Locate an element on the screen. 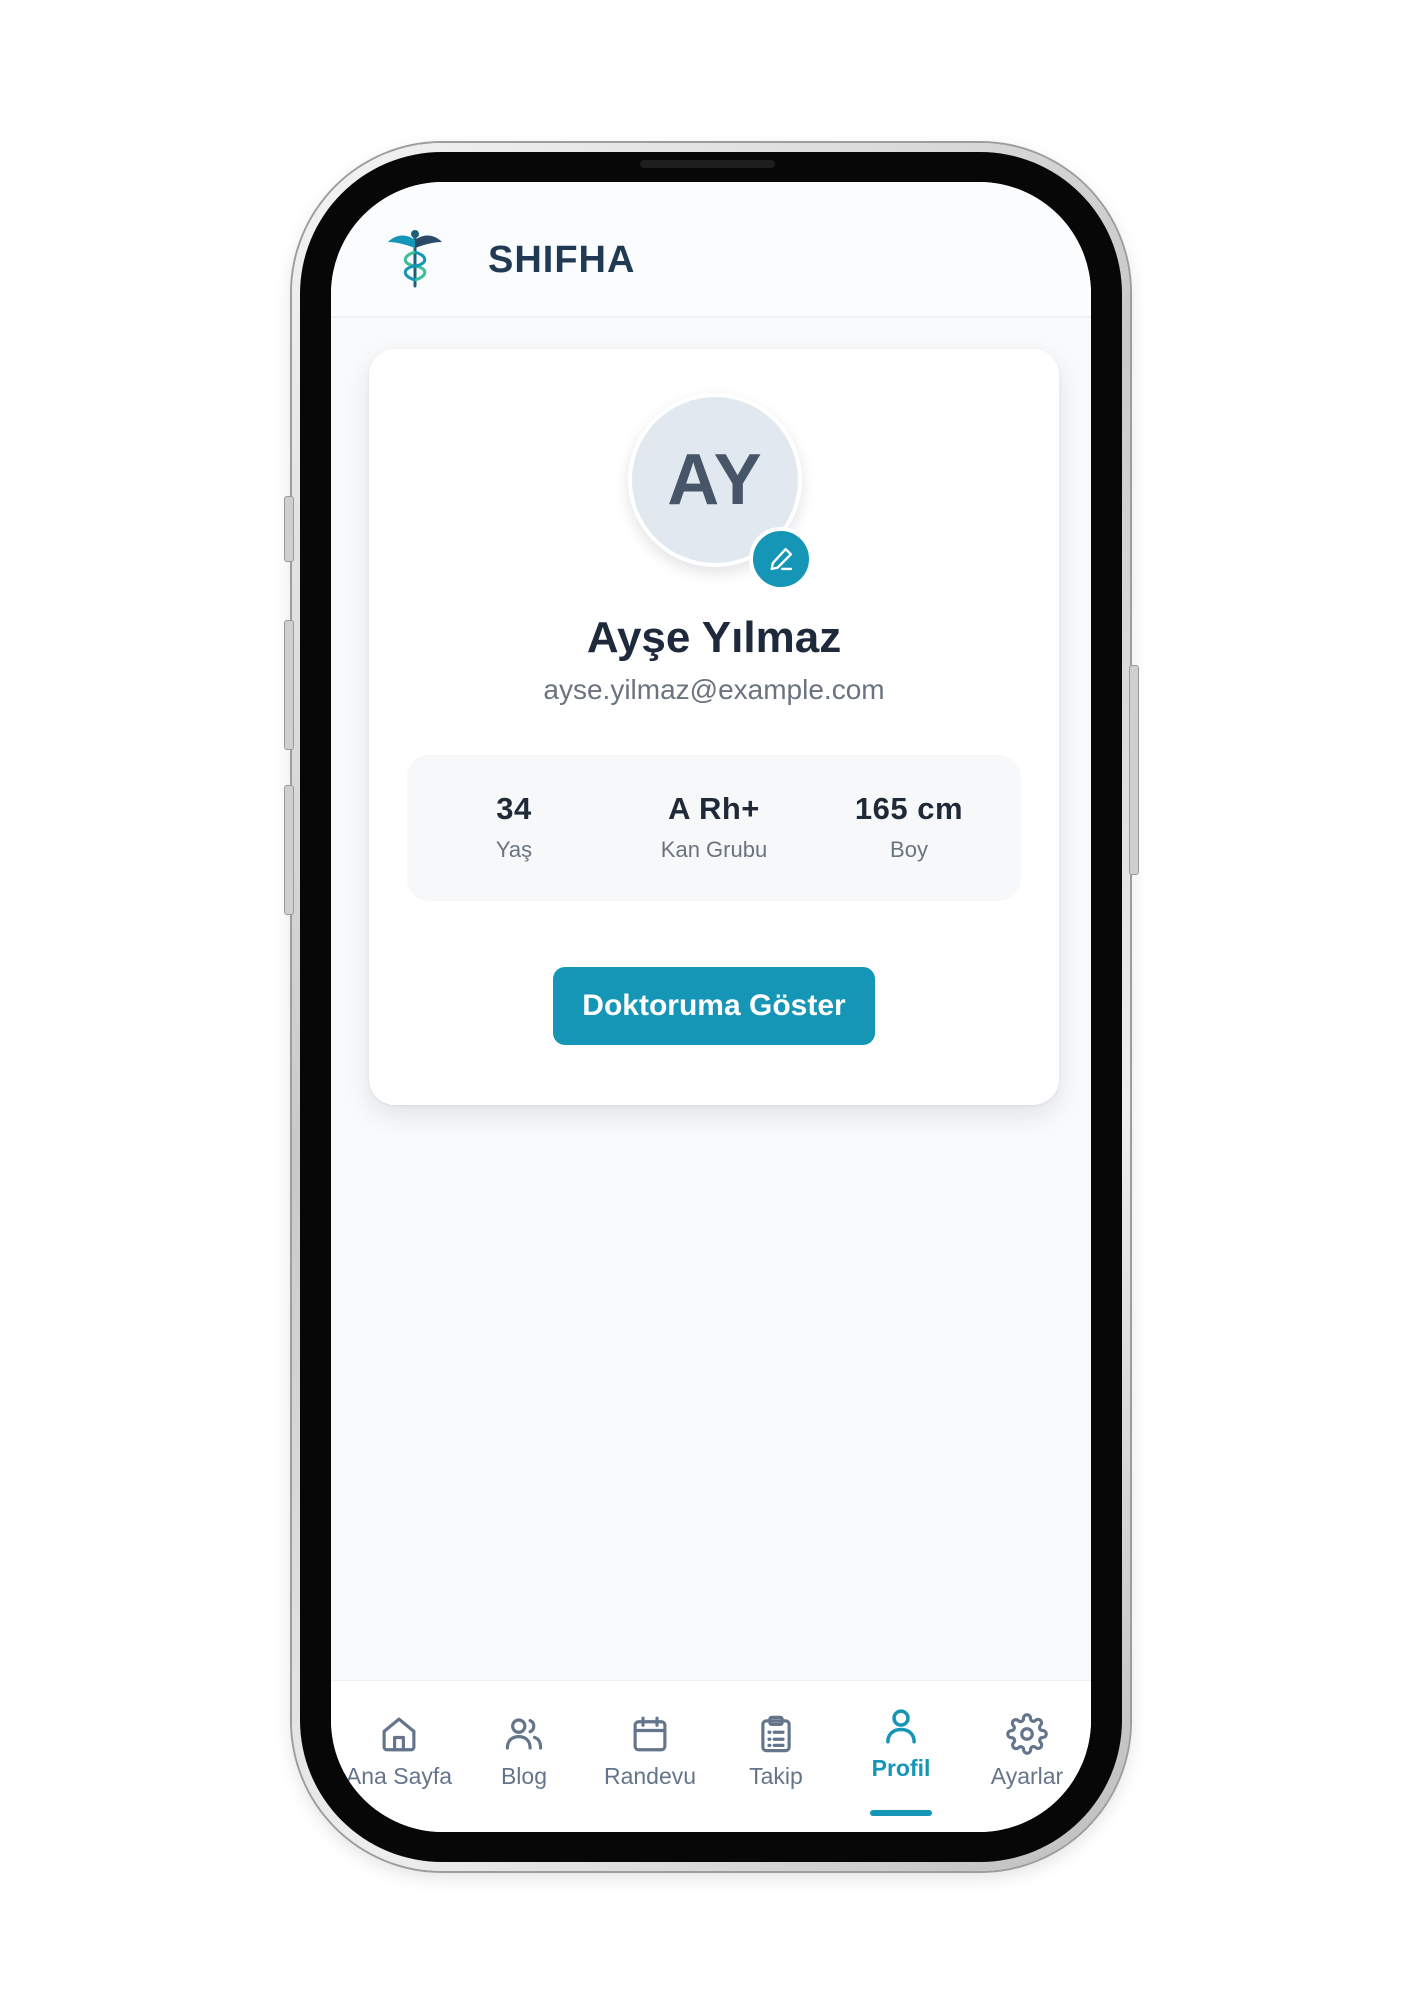 This screenshot has height=2000, width=1414. stat-label: Boy is located at coordinates (909, 849).